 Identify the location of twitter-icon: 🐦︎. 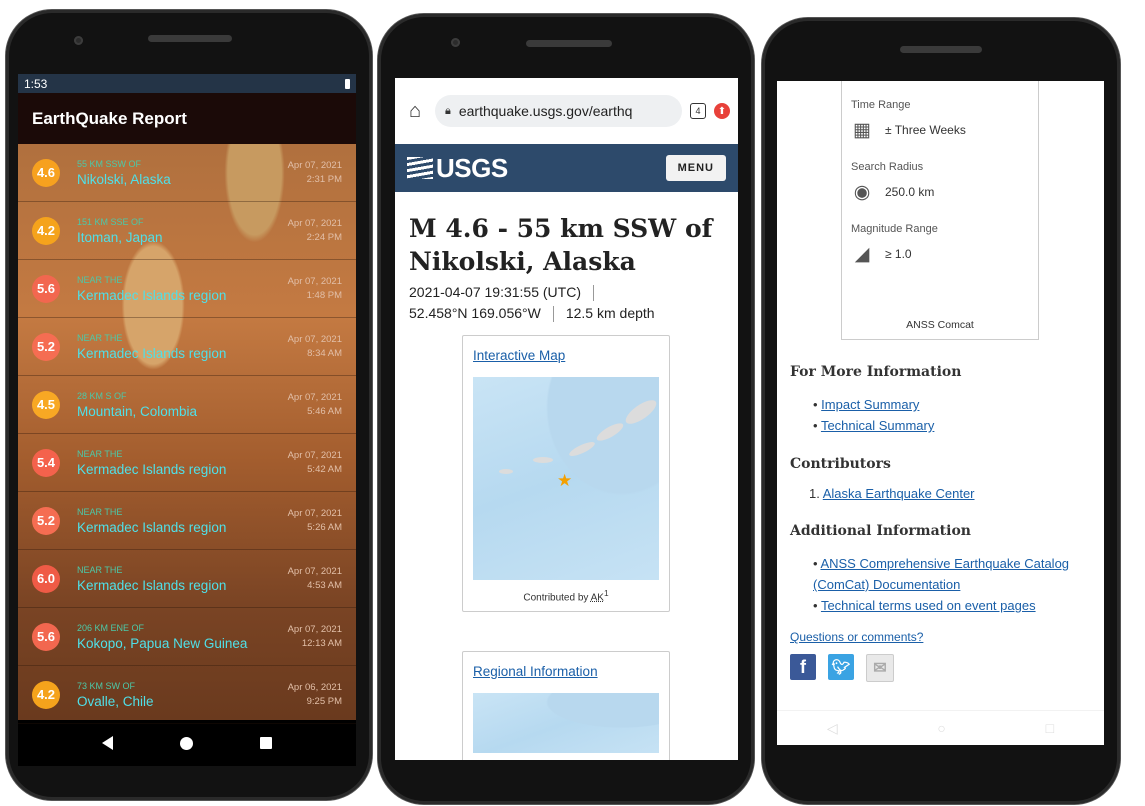
(841, 667).